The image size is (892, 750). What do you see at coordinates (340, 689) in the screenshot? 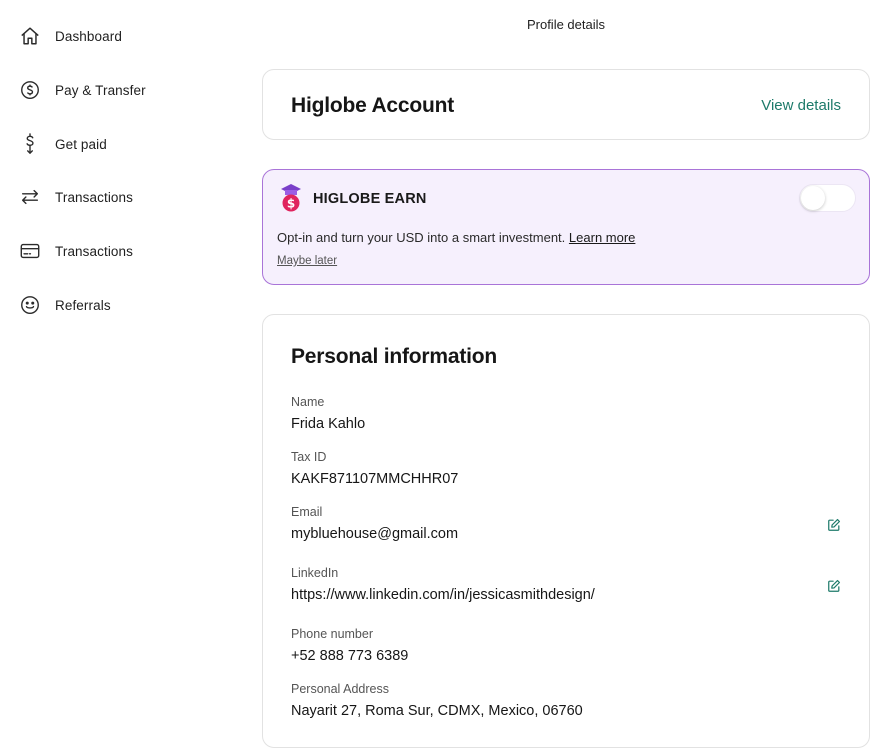
I see `field-label: Personal Address` at bounding box center [340, 689].